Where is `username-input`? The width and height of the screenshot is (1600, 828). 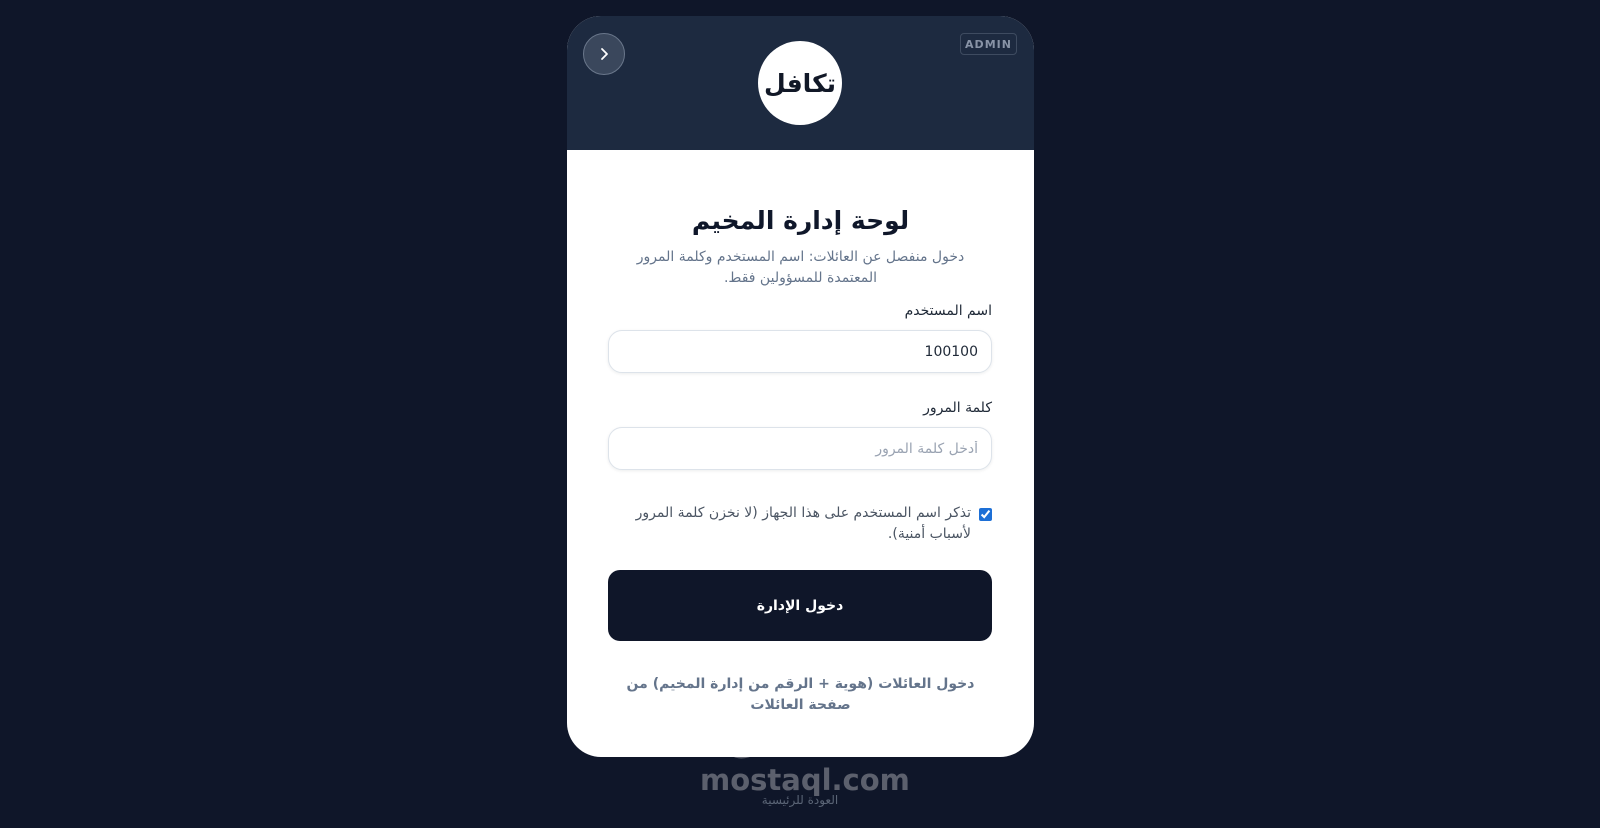 username-input is located at coordinates (800, 351).